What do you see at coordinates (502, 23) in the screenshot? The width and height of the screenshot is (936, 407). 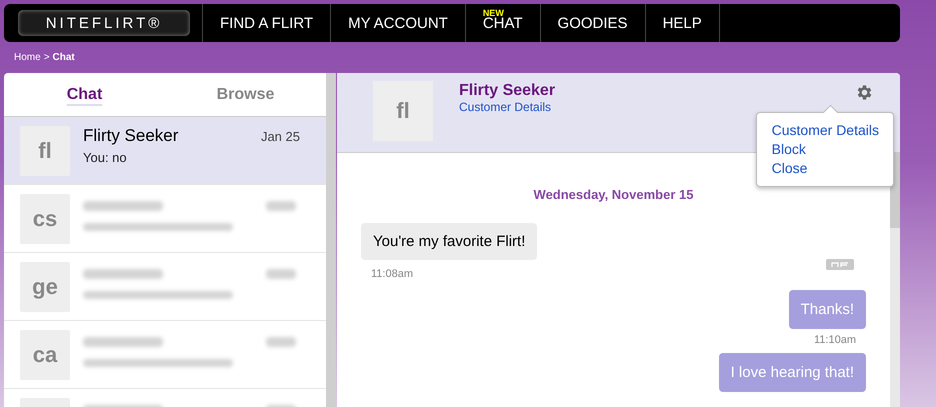 I see `nav-item: NEW CHAT` at bounding box center [502, 23].